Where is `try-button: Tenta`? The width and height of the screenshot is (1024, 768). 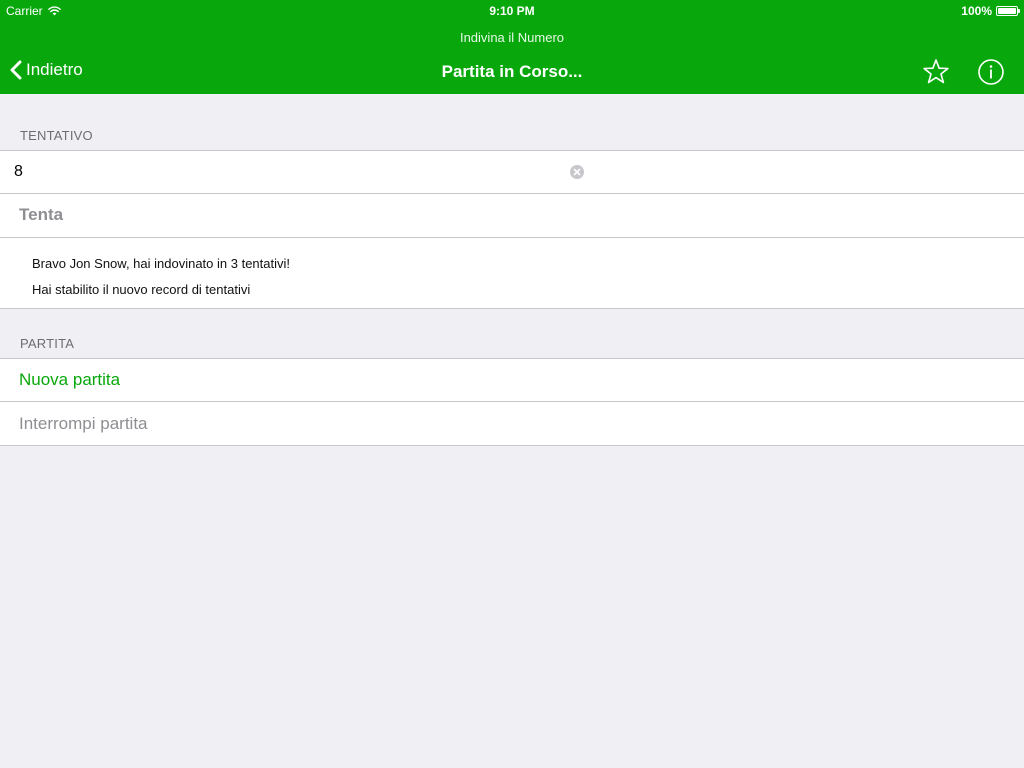
try-button: Tenta is located at coordinates (41, 215).